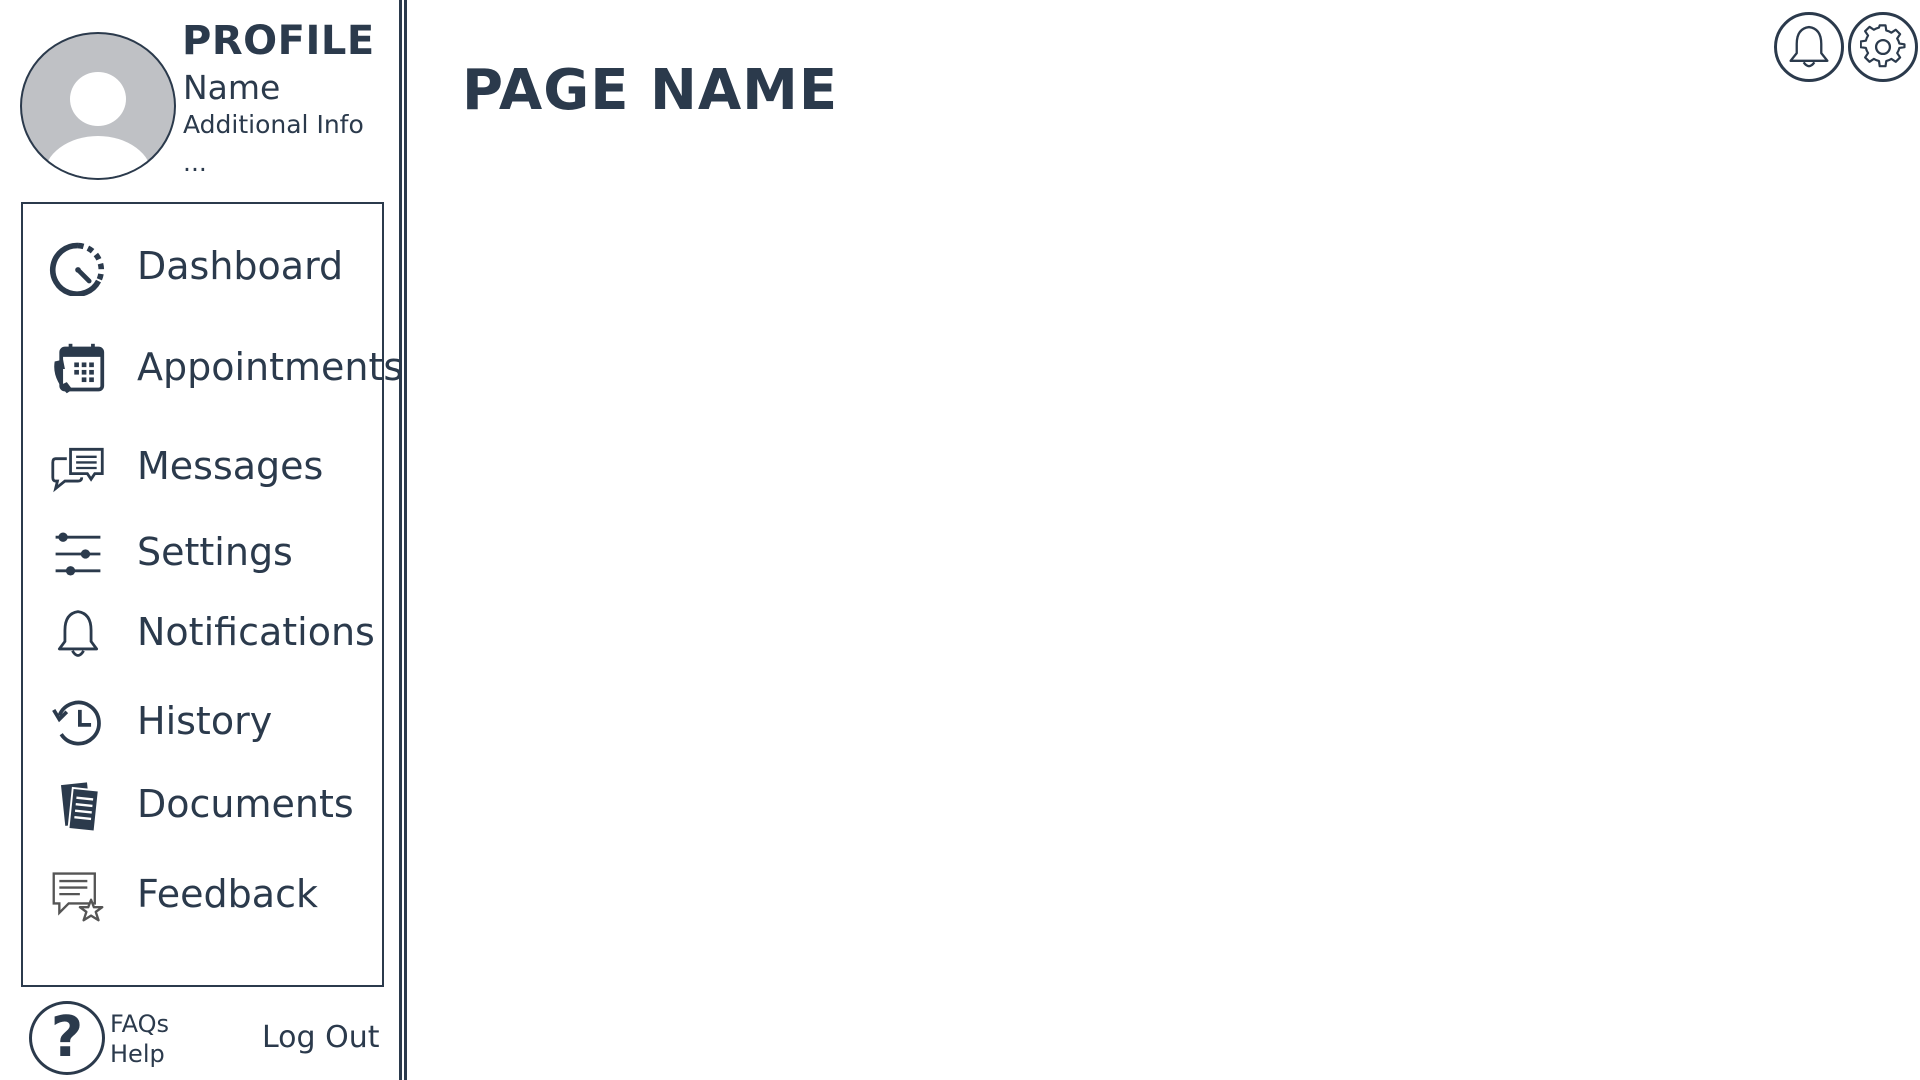 Image resolution: width=1920 pixels, height=1080 pixels. What do you see at coordinates (78, 806) in the screenshot?
I see `documents-icon` at bounding box center [78, 806].